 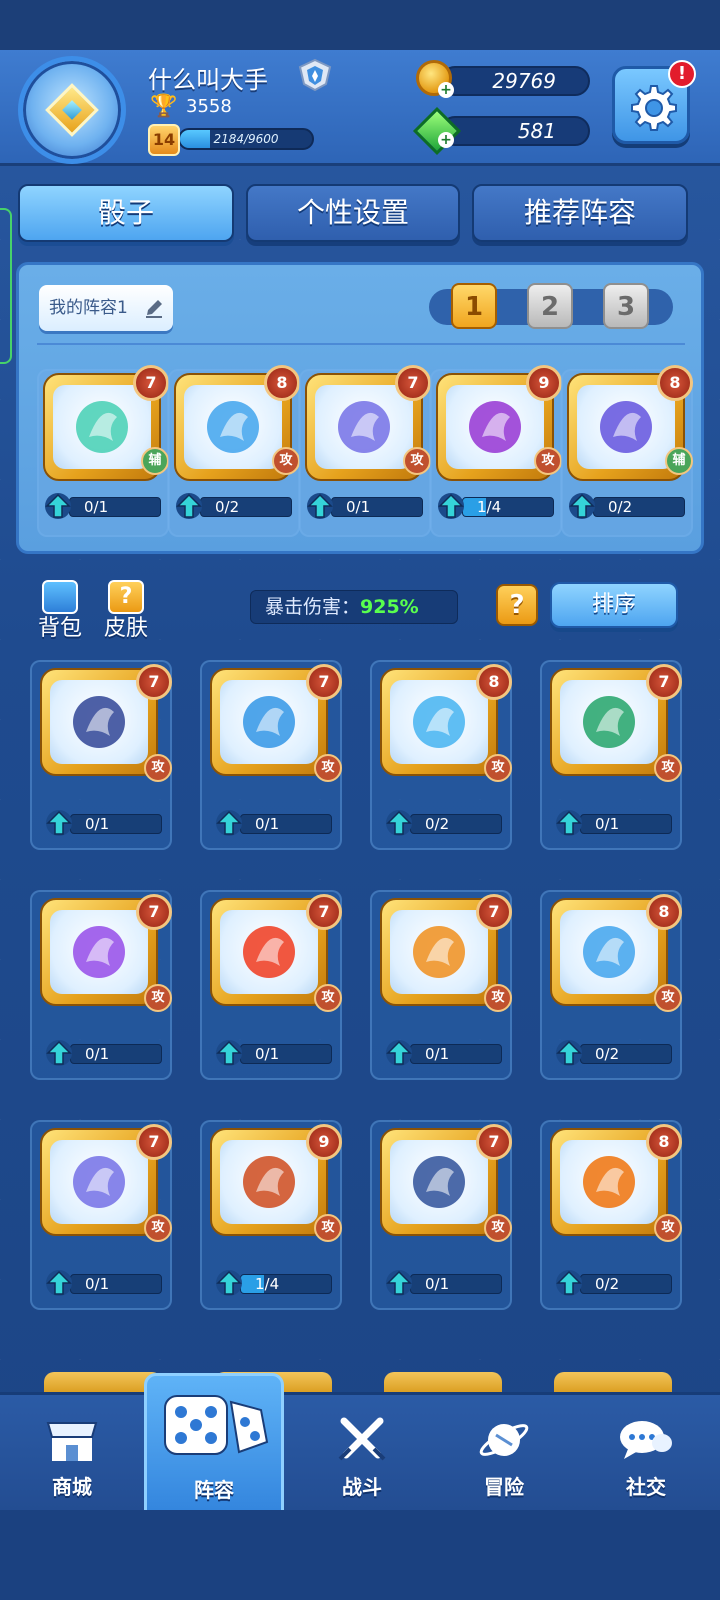 I want to click on gem-balance: 581, so click(x=515, y=131).